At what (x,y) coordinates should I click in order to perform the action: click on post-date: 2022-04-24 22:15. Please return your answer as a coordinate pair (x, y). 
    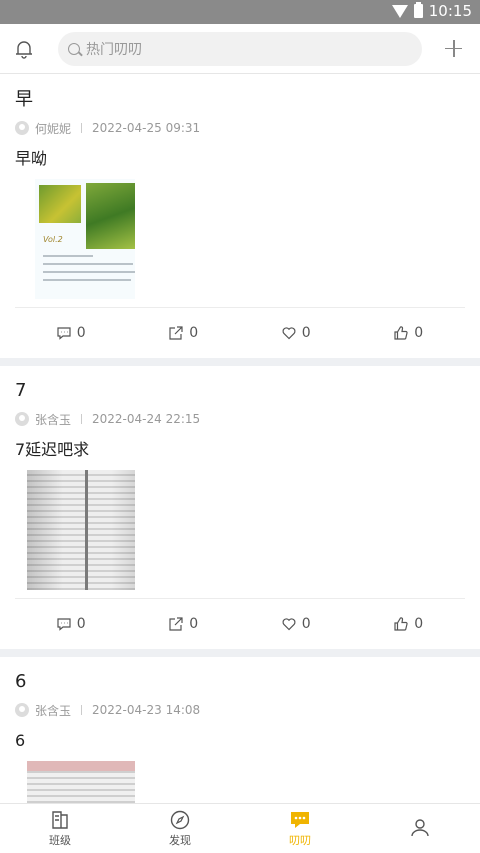
    Looking at the image, I should click on (146, 419).